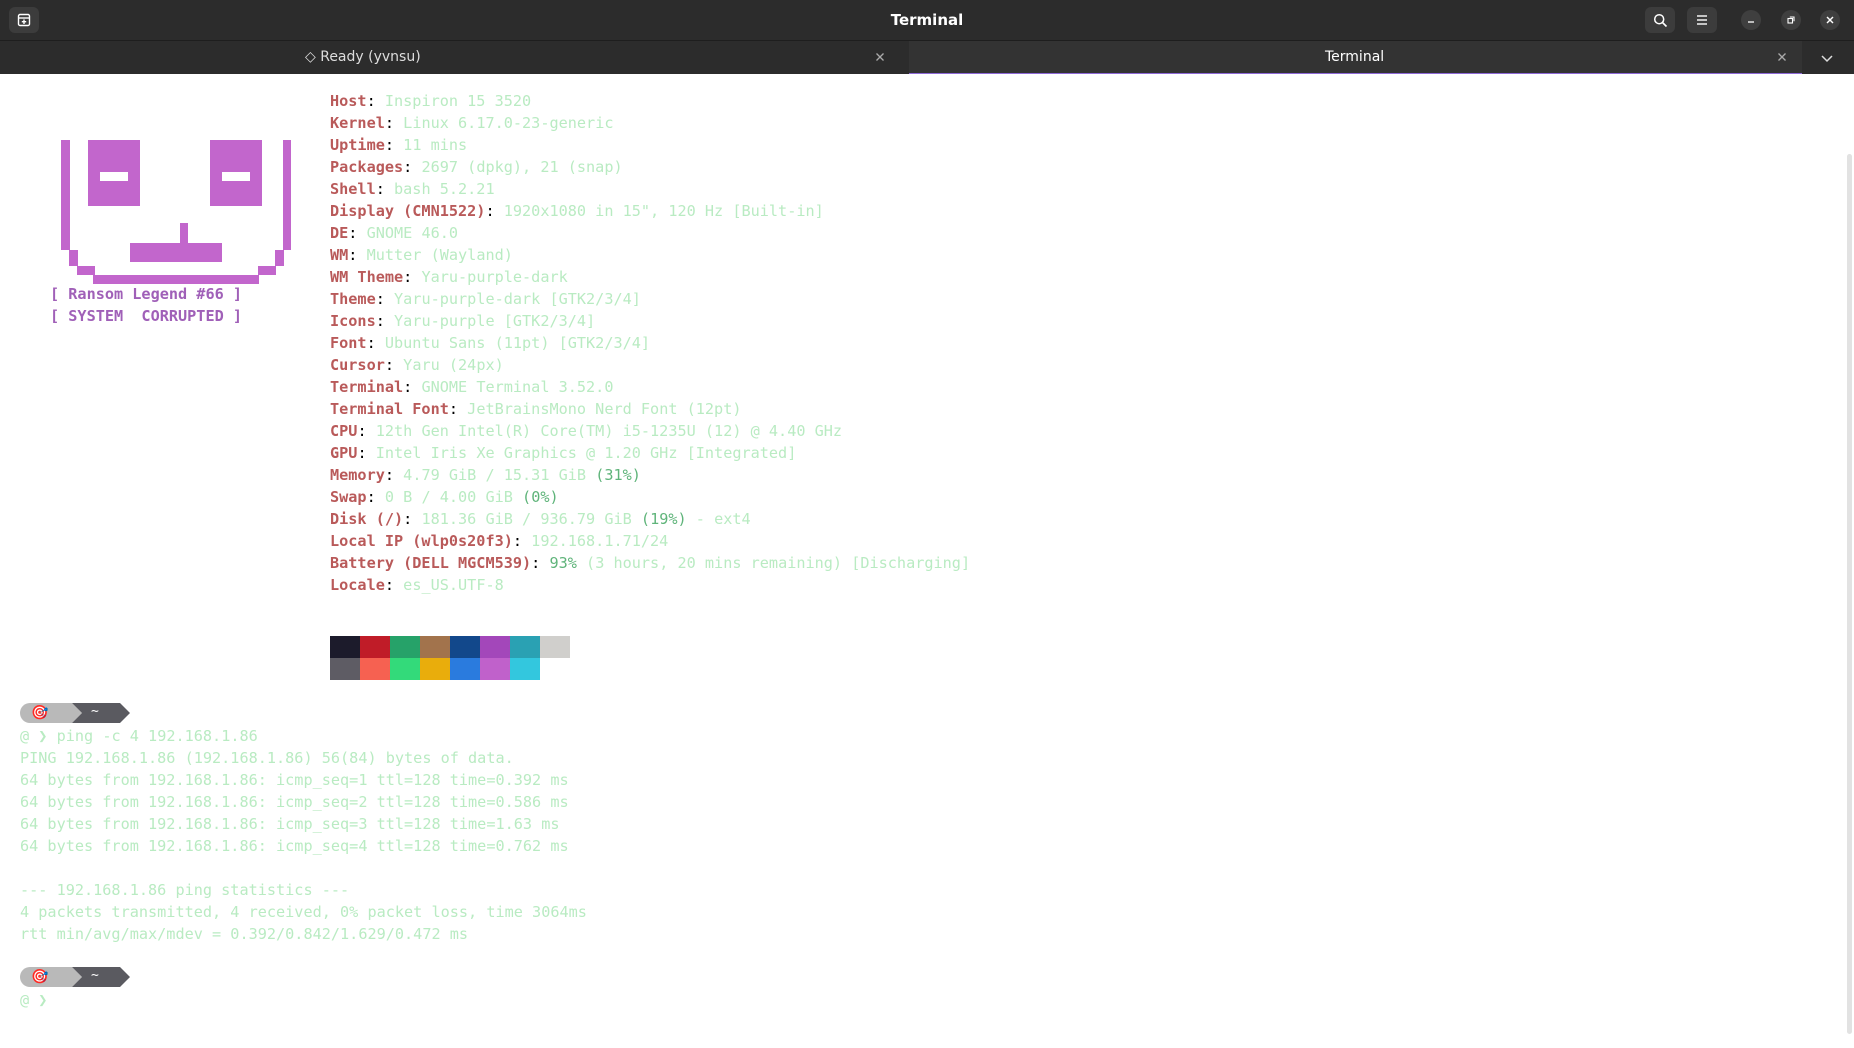  I want to click on logo-caption-2: [ SYSTEM CORRUPTED ], so click(146, 316).